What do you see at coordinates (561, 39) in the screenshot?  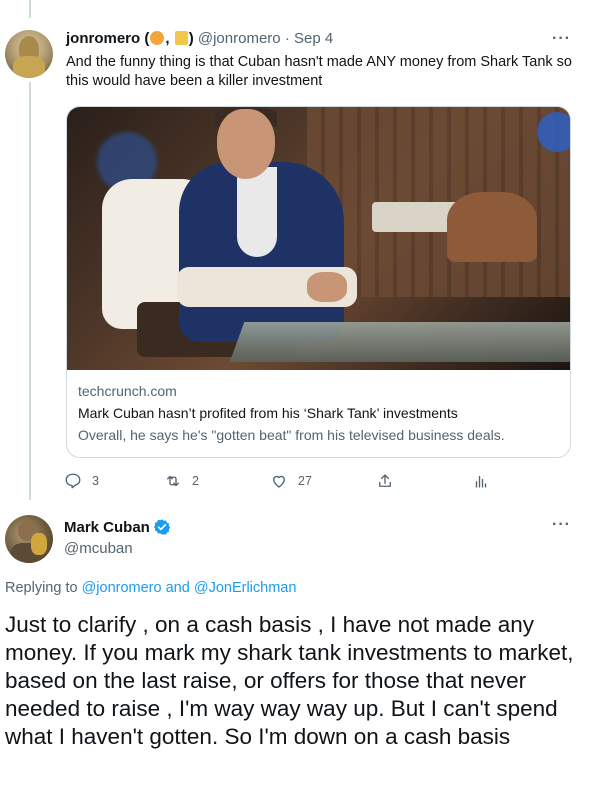 I see `tweet1-more-button: ···` at bounding box center [561, 39].